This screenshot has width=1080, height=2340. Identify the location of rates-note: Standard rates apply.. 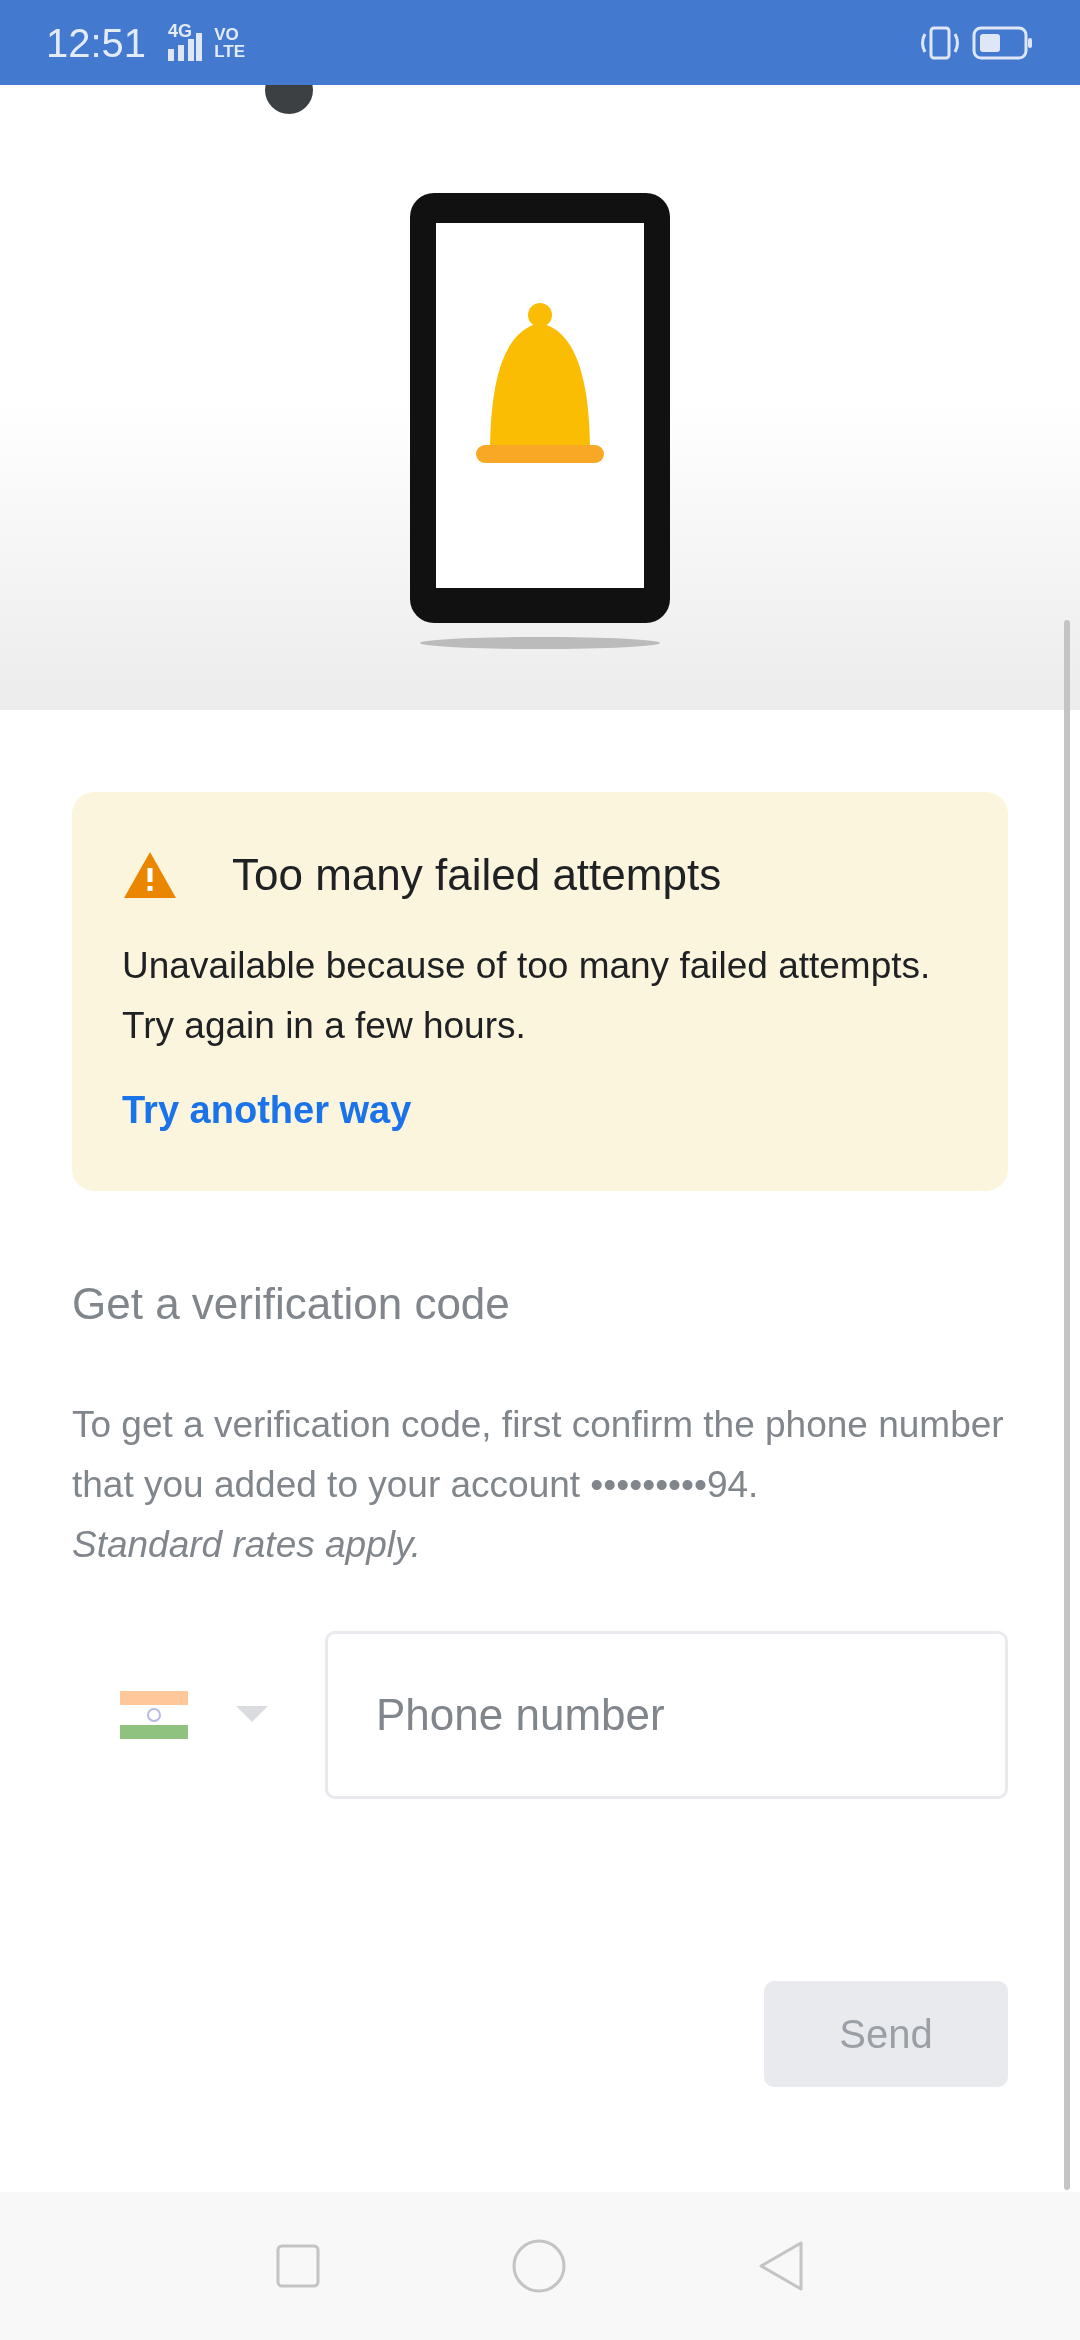
(247, 1545).